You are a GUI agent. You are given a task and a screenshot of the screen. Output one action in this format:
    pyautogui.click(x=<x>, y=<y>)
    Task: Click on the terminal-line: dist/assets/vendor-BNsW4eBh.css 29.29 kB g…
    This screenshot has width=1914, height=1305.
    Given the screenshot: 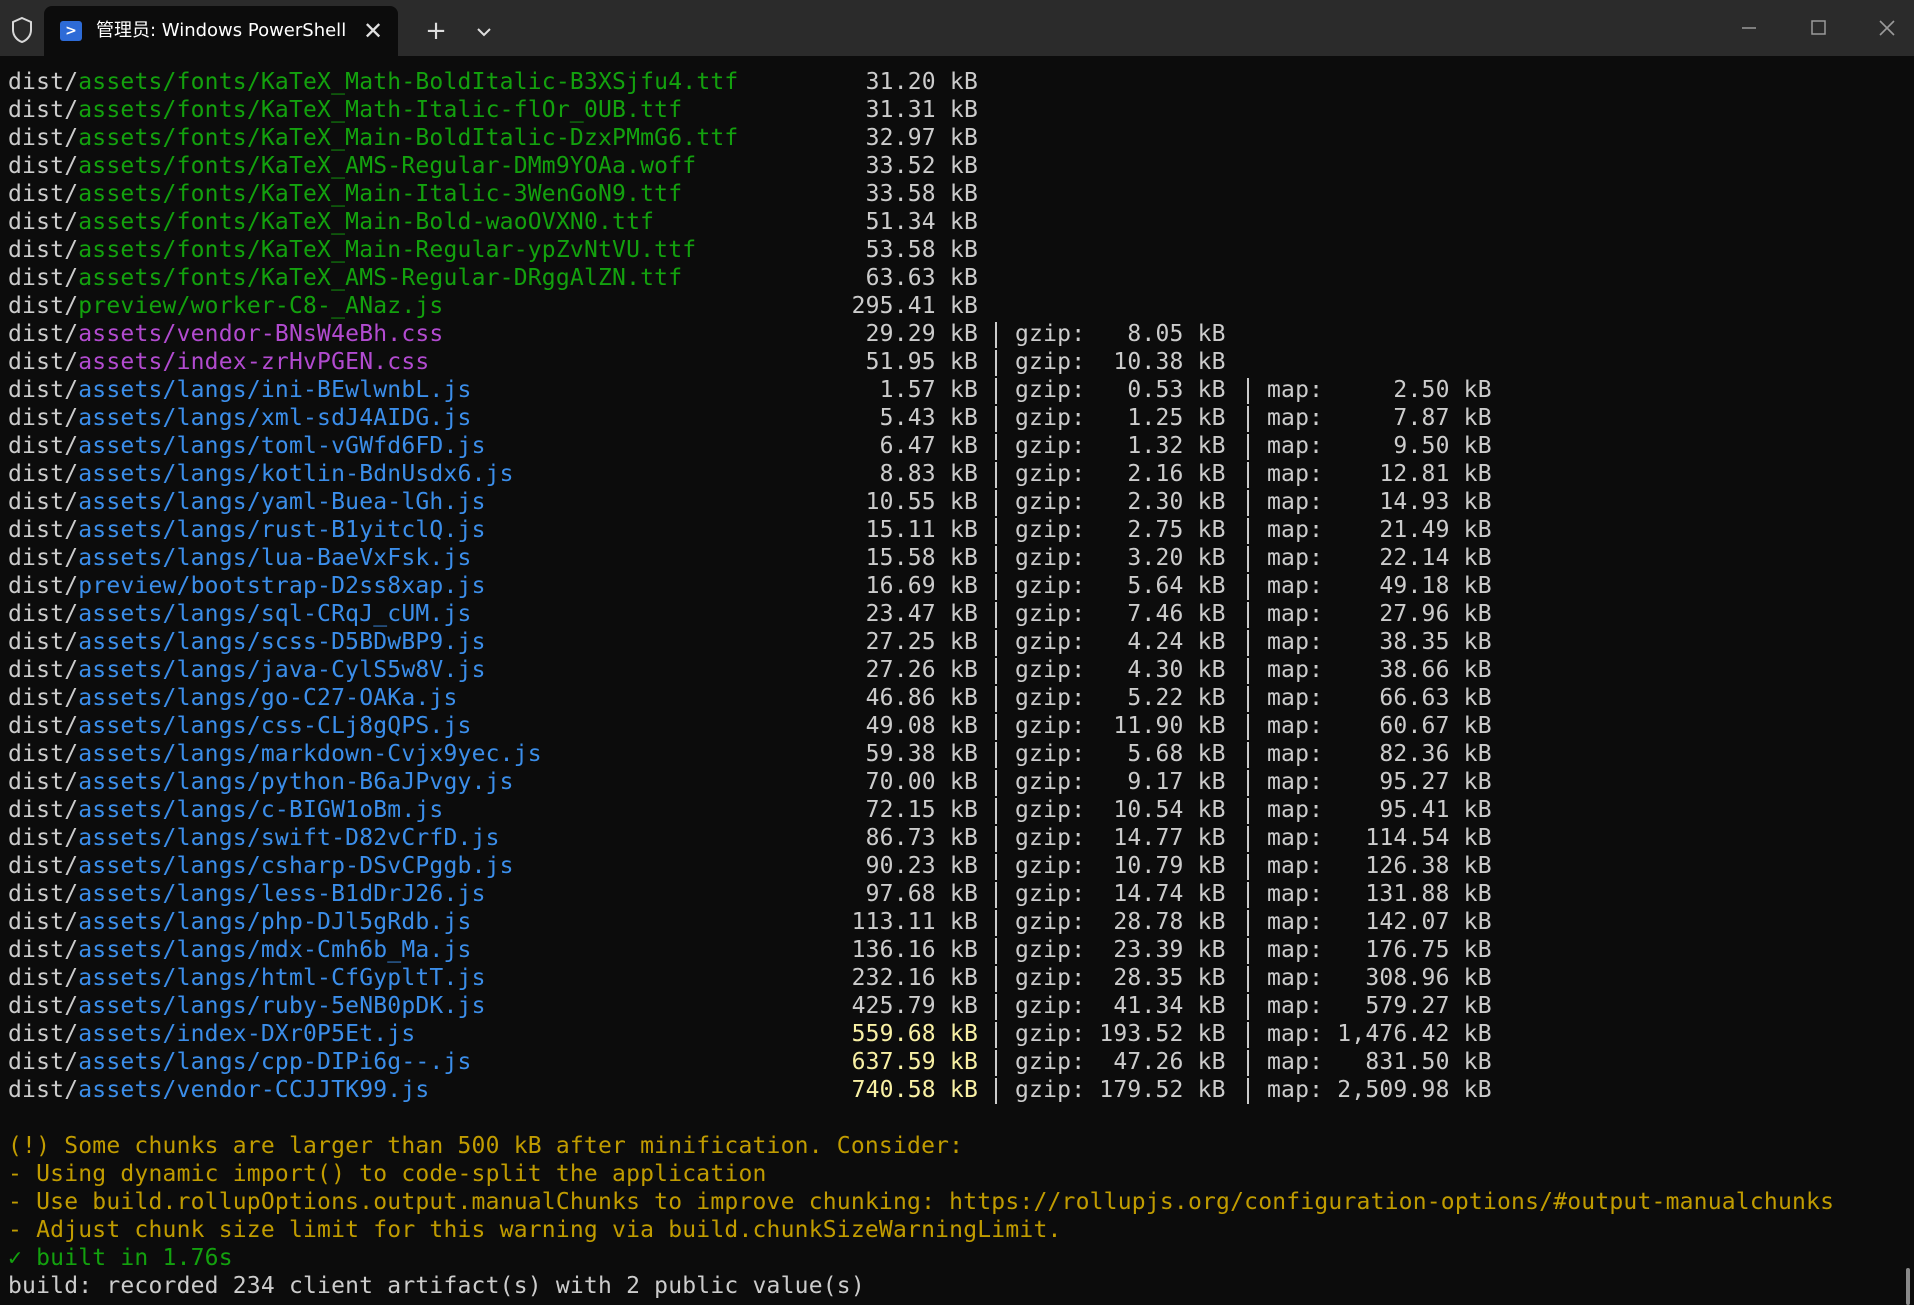 What is the action you would take?
    pyautogui.click(x=957, y=334)
    